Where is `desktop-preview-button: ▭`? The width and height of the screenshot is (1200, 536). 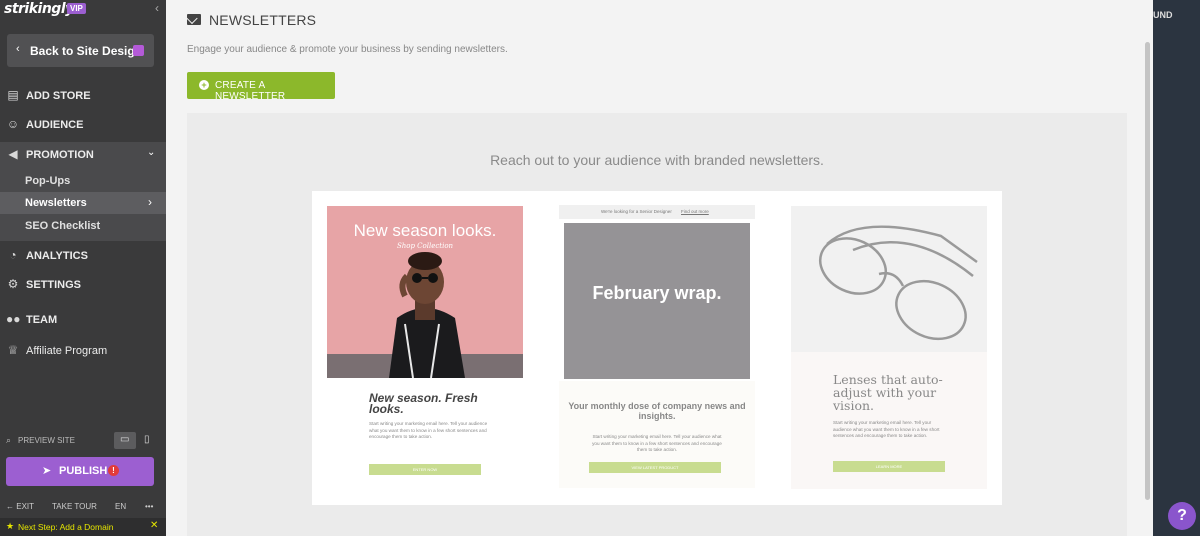 desktop-preview-button: ▭ is located at coordinates (125, 440).